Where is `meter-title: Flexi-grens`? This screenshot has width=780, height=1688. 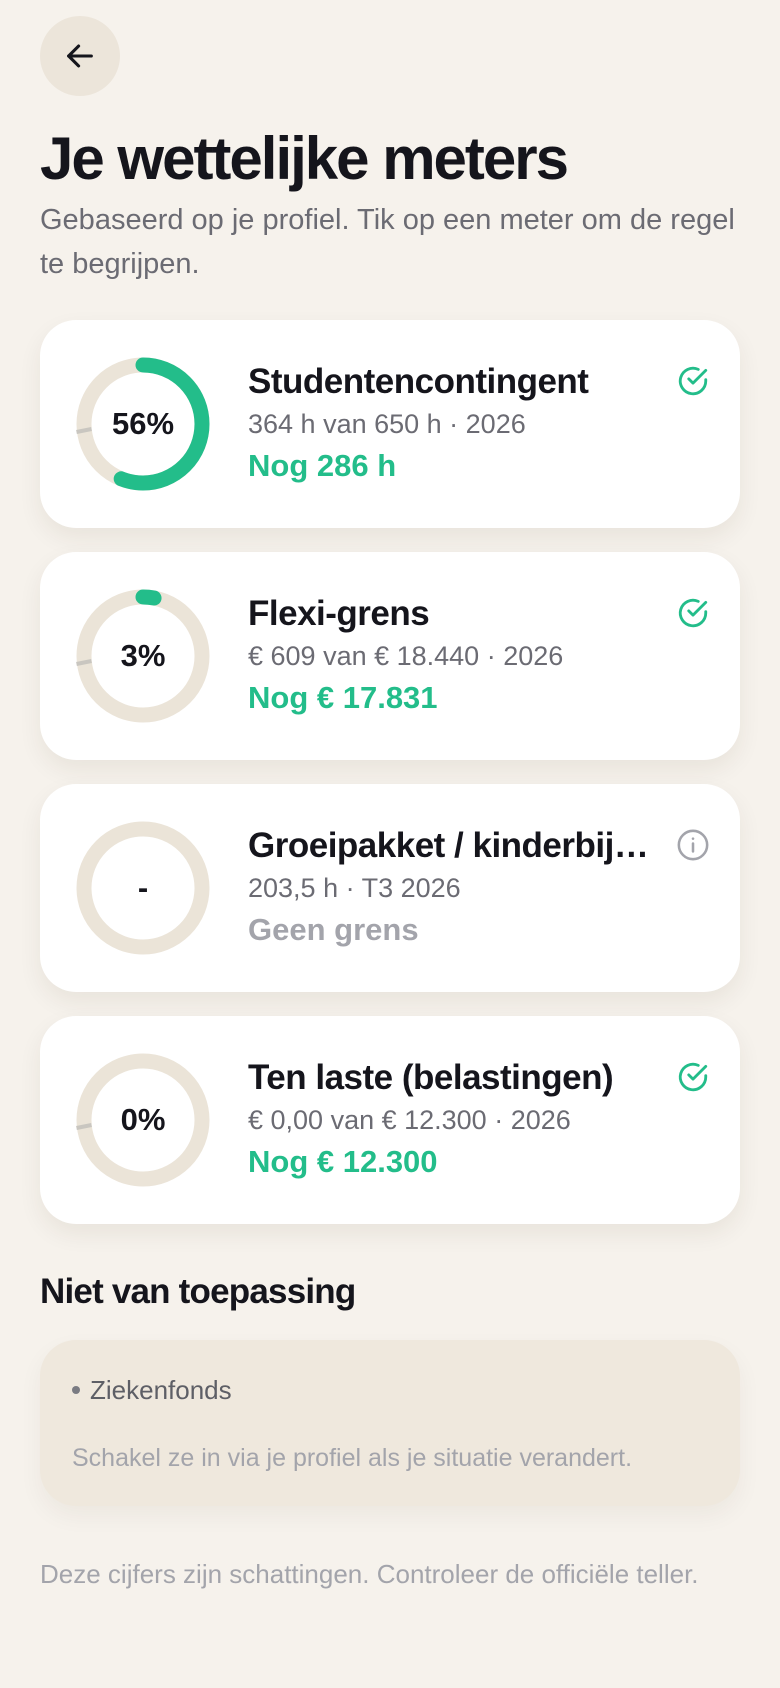 meter-title: Flexi-grens is located at coordinates (339, 613).